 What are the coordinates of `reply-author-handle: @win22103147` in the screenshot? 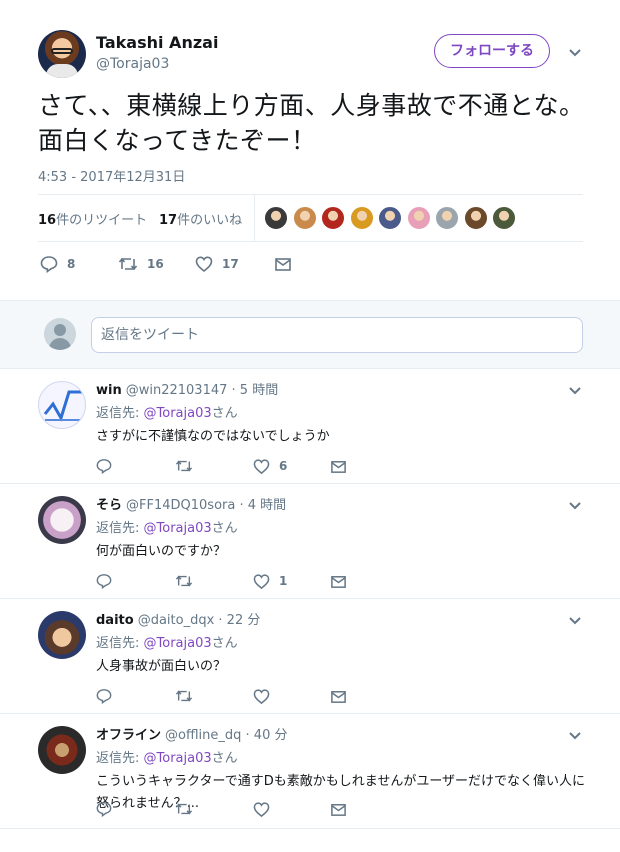 It's located at (177, 390).